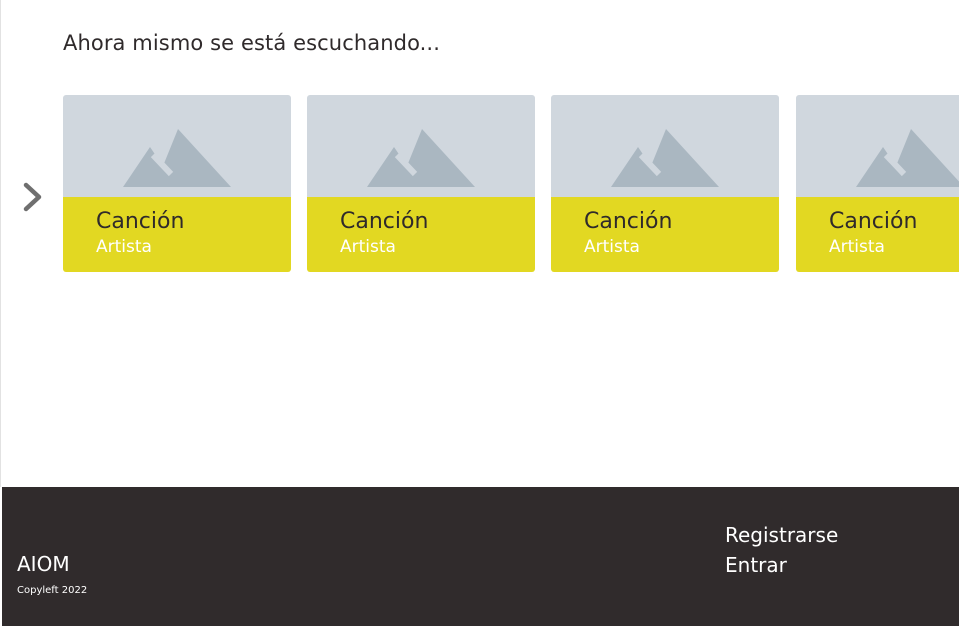 This screenshot has width=959, height=626. Describe the element at coordinates (0, 243) in the screenshot. I see `left-divider` at that location.